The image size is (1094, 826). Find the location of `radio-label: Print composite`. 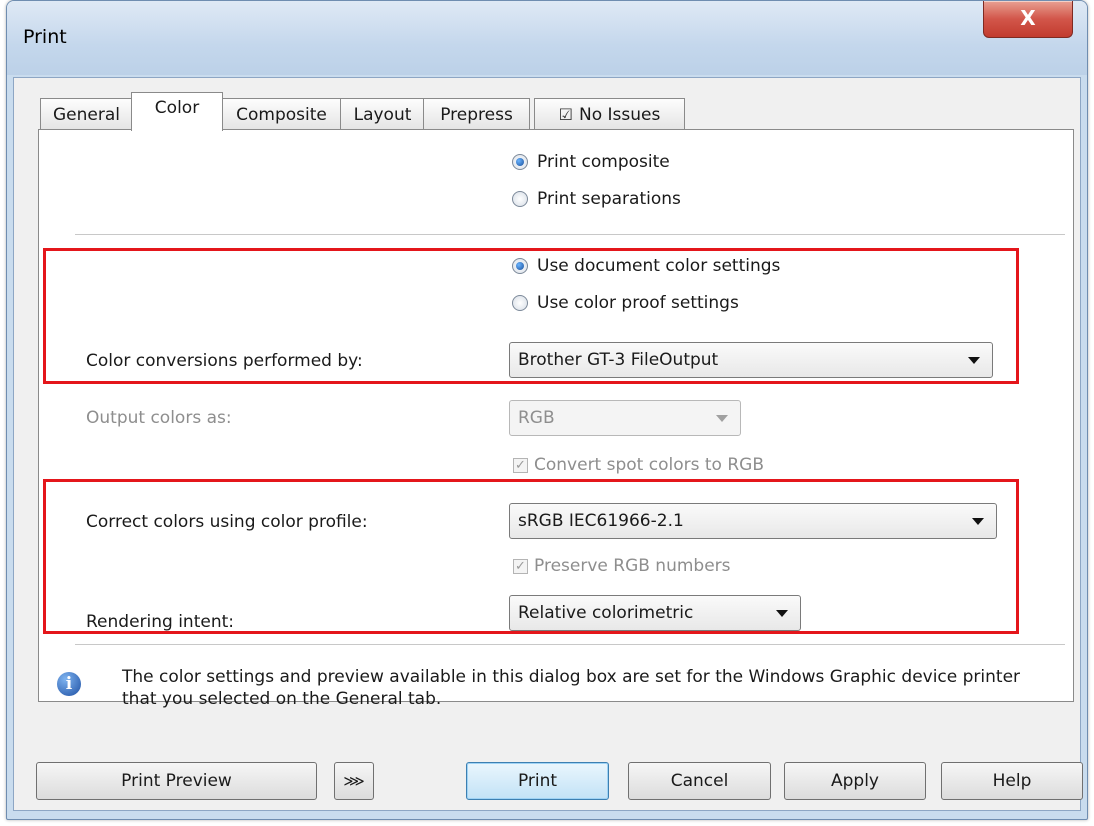

radio-label: Print composite is located at coordinates (603, 162).